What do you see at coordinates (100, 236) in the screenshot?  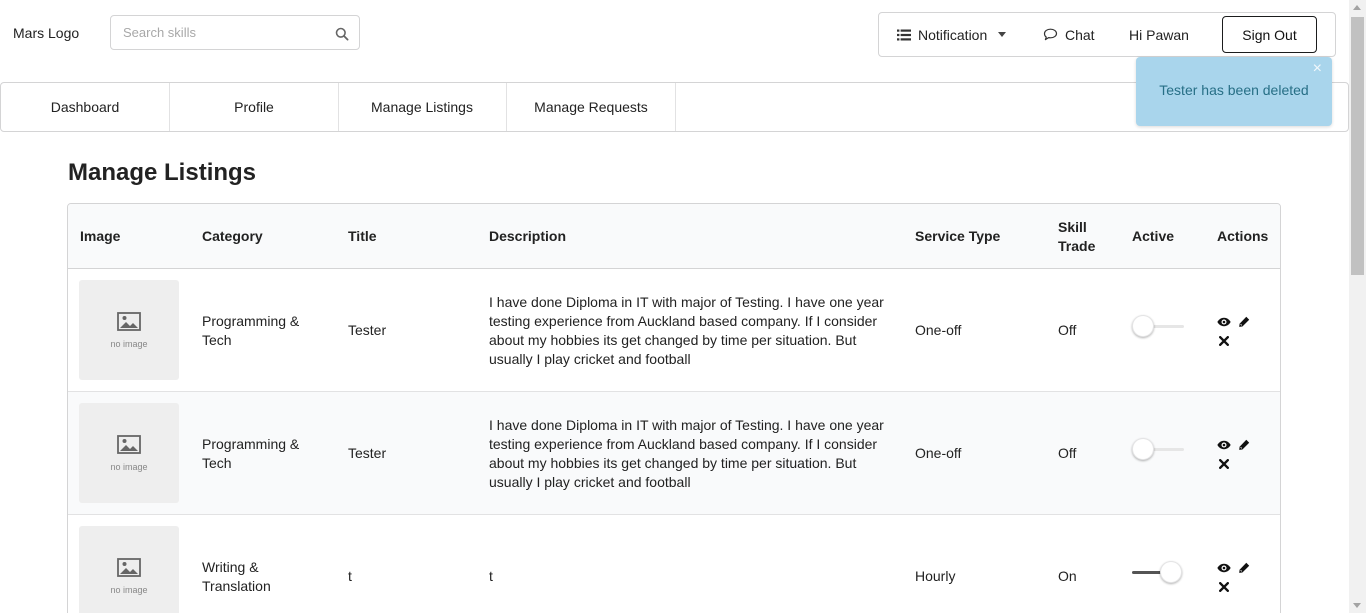 I see `column-header: Image` at bounding box center [100, 236].